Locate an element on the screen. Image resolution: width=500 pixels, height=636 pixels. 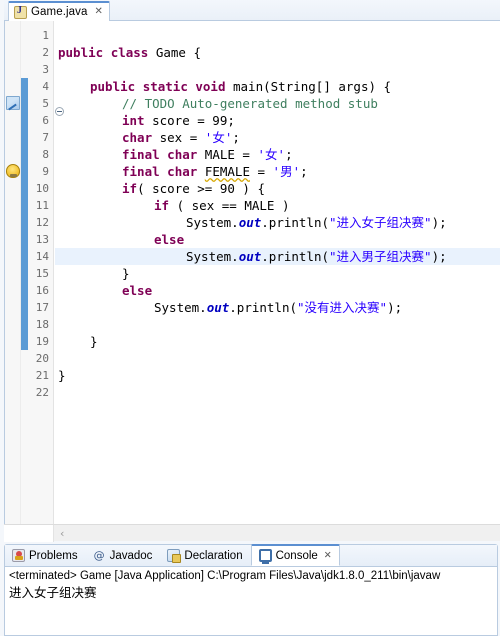
line-number: 15 is located at coordinates (42, 273).